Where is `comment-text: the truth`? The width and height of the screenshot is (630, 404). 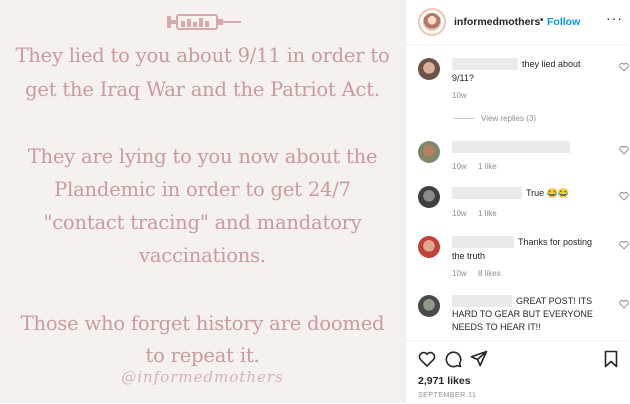
comment-text: the truth is located at coordinates (469, 256).